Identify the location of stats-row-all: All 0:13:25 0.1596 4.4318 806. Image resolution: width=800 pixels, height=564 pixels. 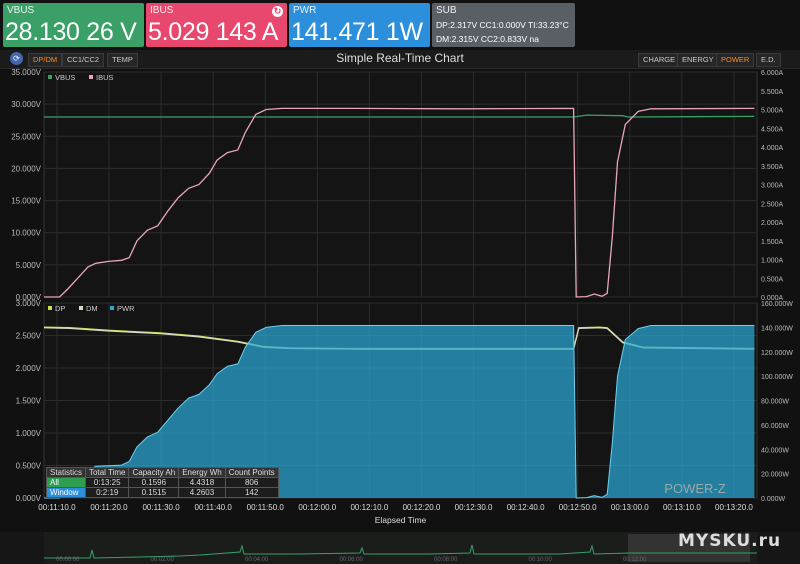
(162, 482).